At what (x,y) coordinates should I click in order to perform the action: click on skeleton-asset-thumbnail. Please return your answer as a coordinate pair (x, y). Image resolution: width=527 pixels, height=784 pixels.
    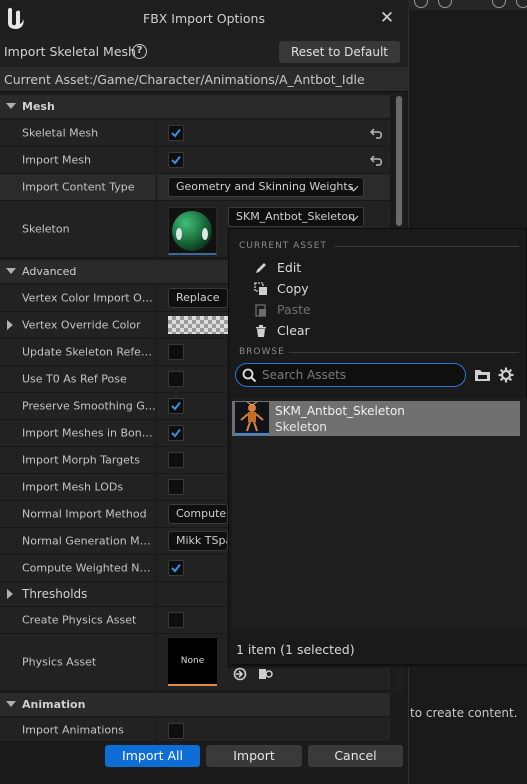
    Looking at the image, I should click on (252, 418).